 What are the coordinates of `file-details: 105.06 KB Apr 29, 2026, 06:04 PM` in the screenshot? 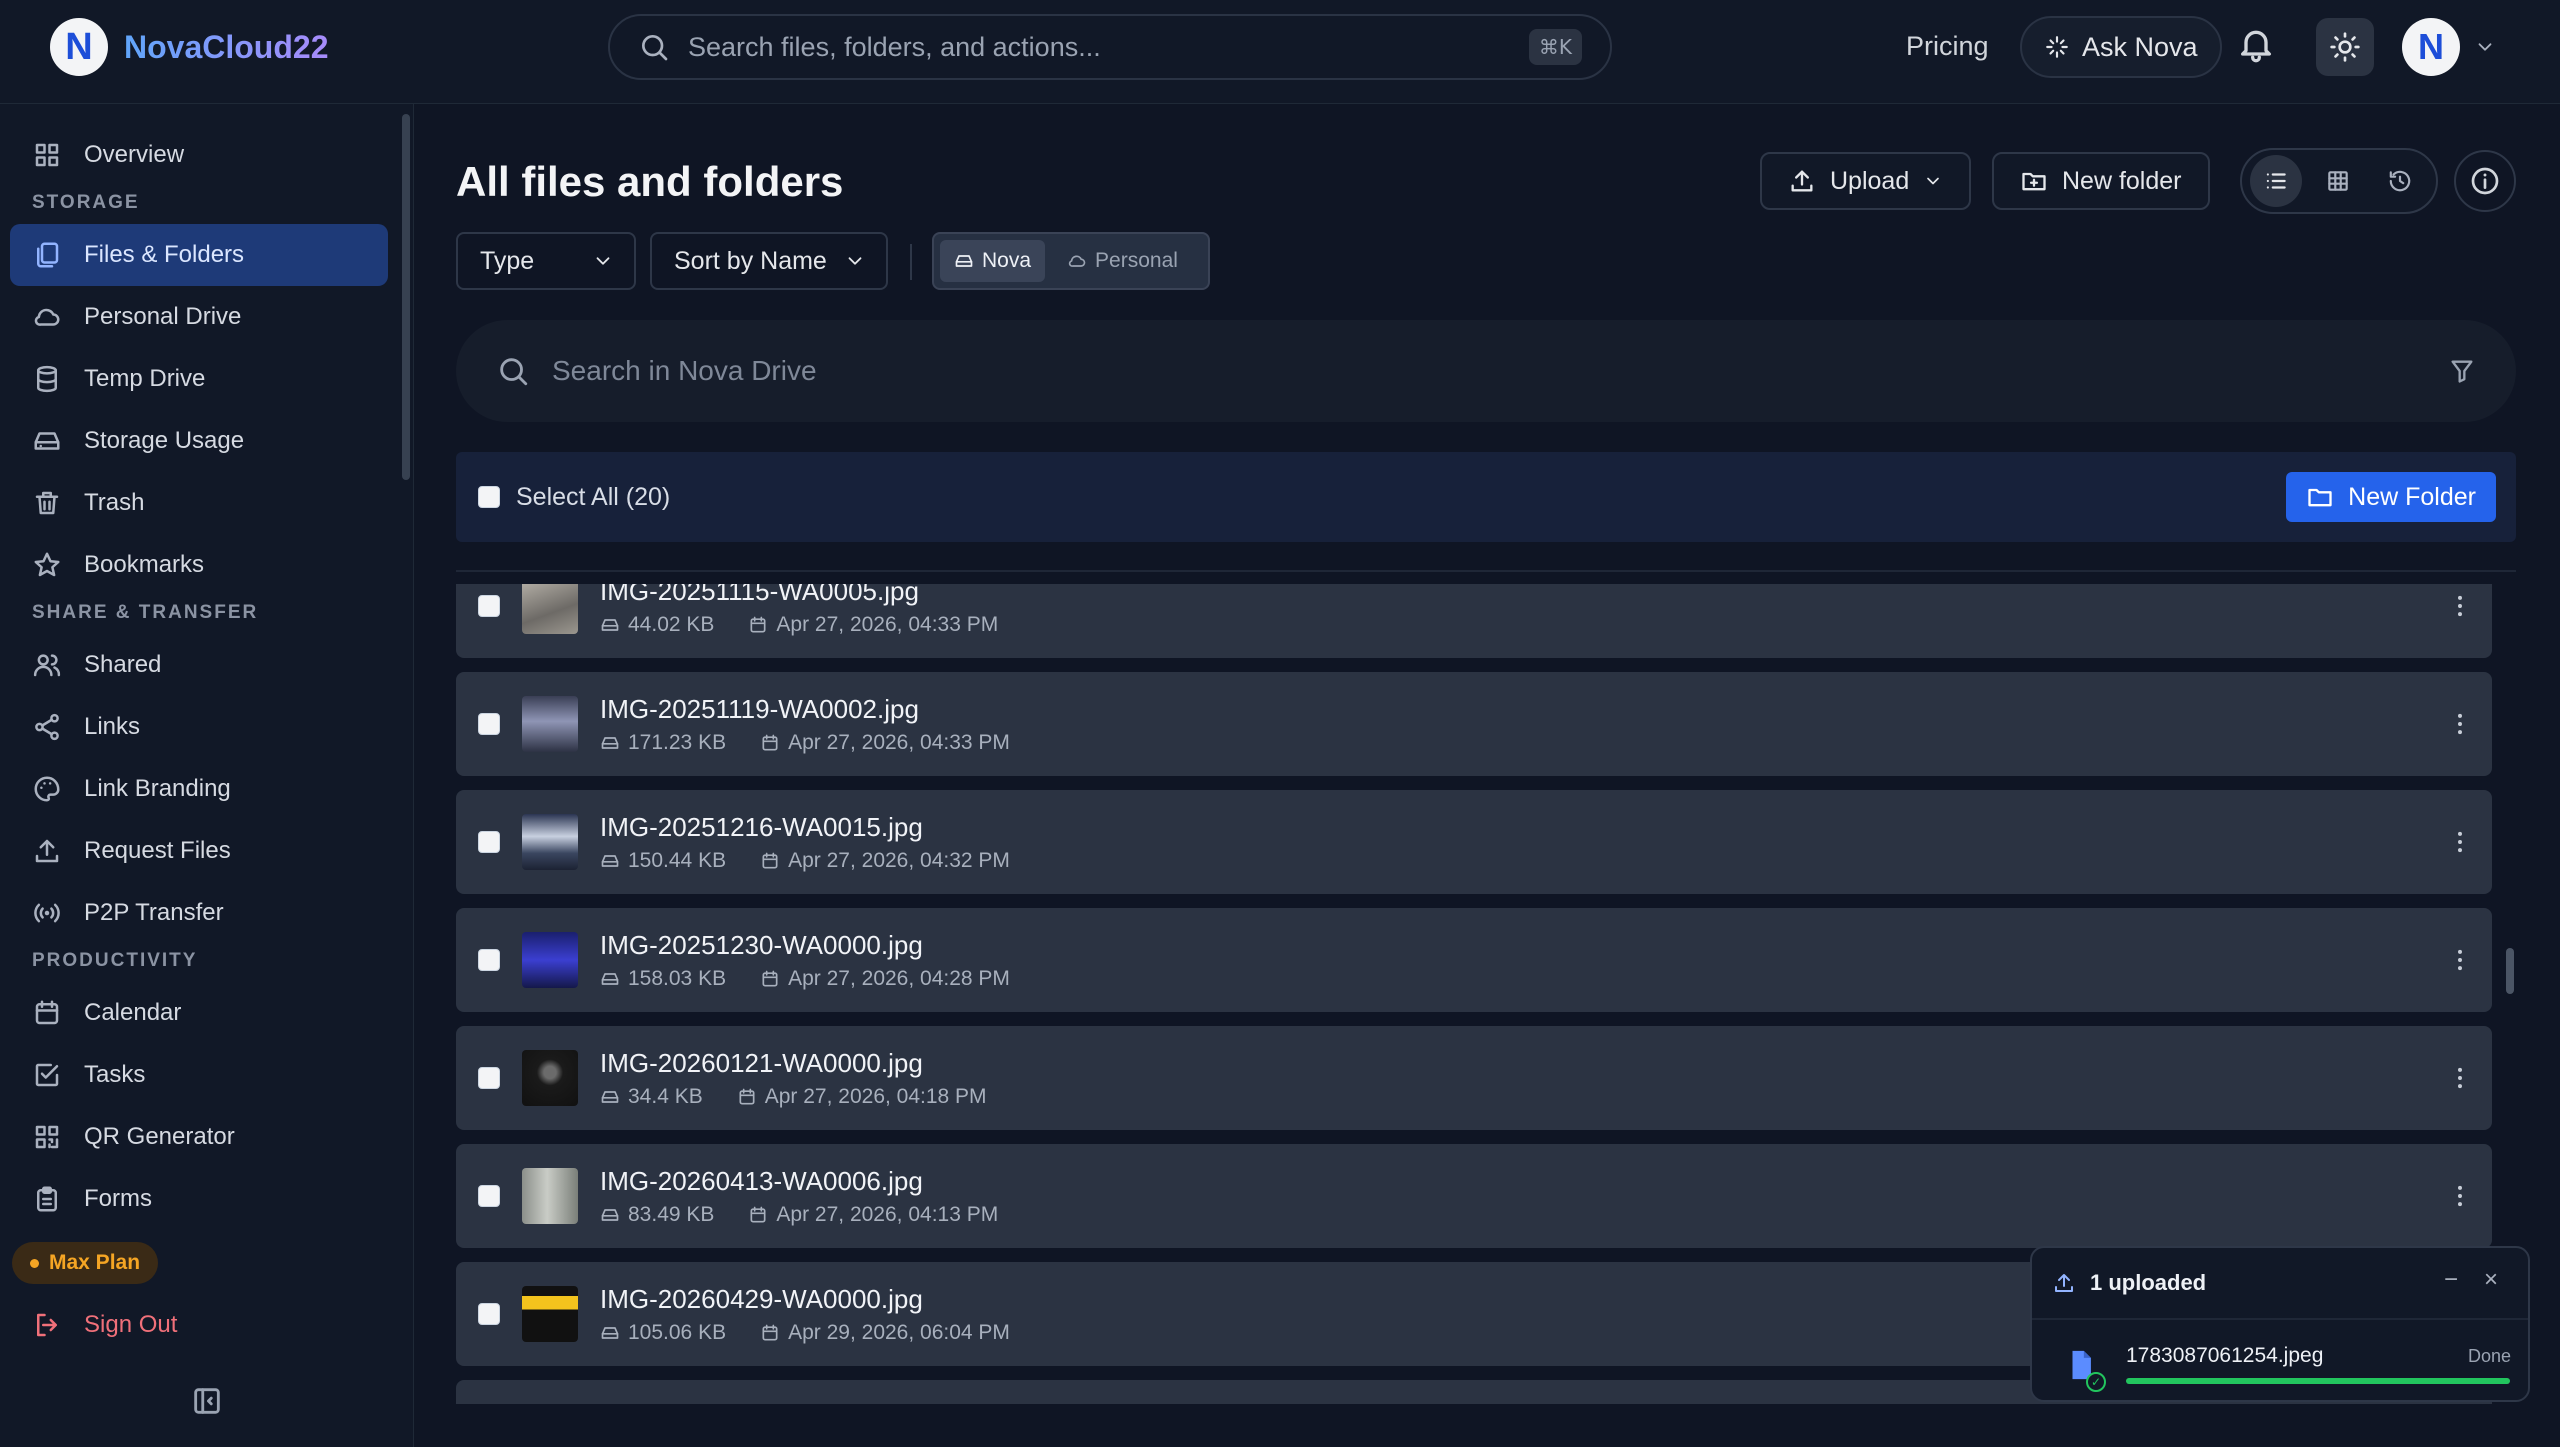 It's located at (805, 1333).